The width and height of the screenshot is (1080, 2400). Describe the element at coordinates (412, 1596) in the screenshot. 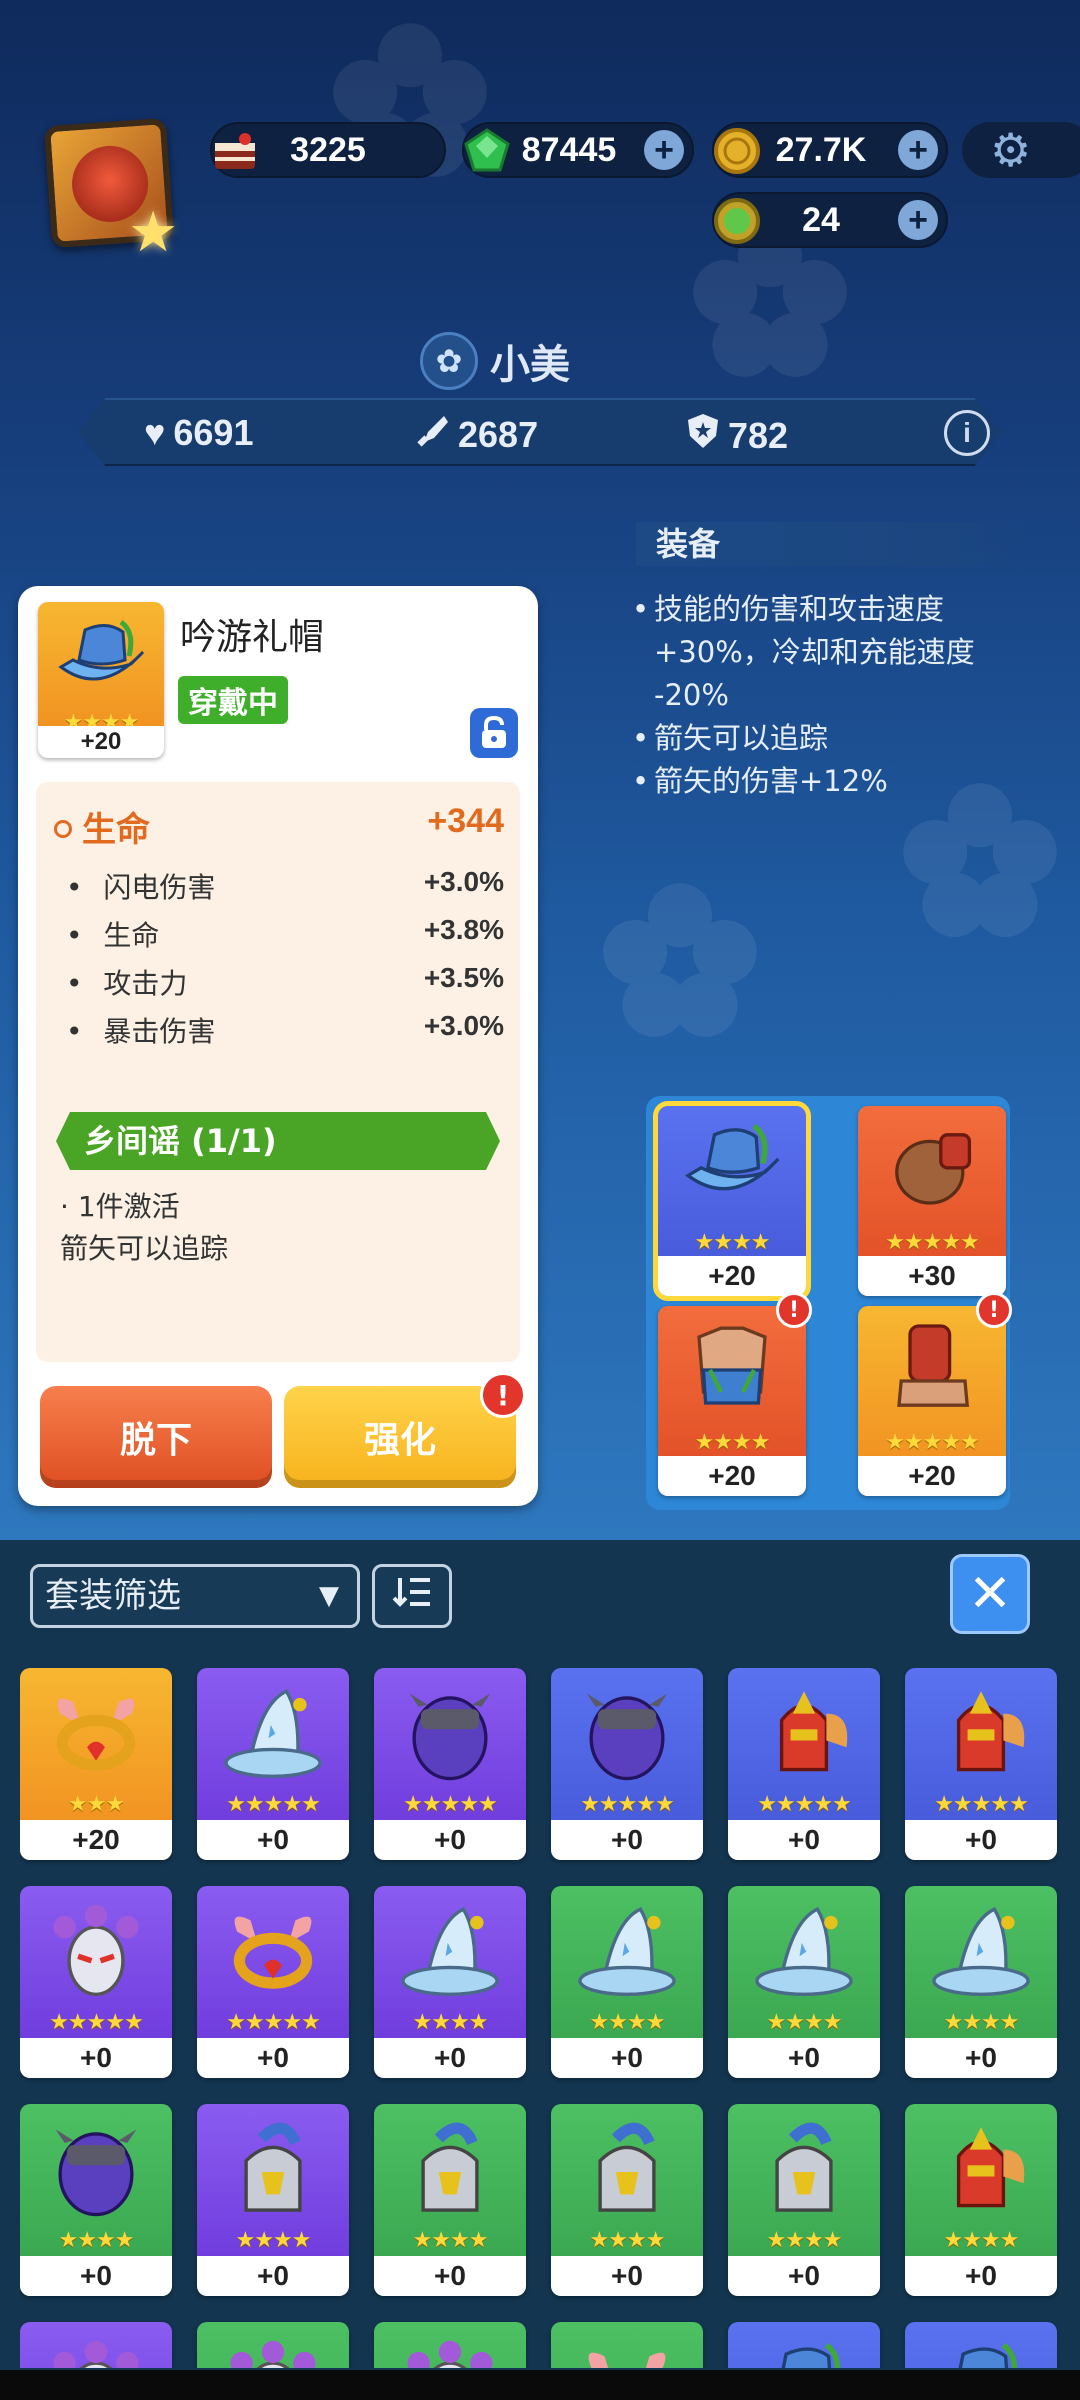

I see `sort-button` at that location.